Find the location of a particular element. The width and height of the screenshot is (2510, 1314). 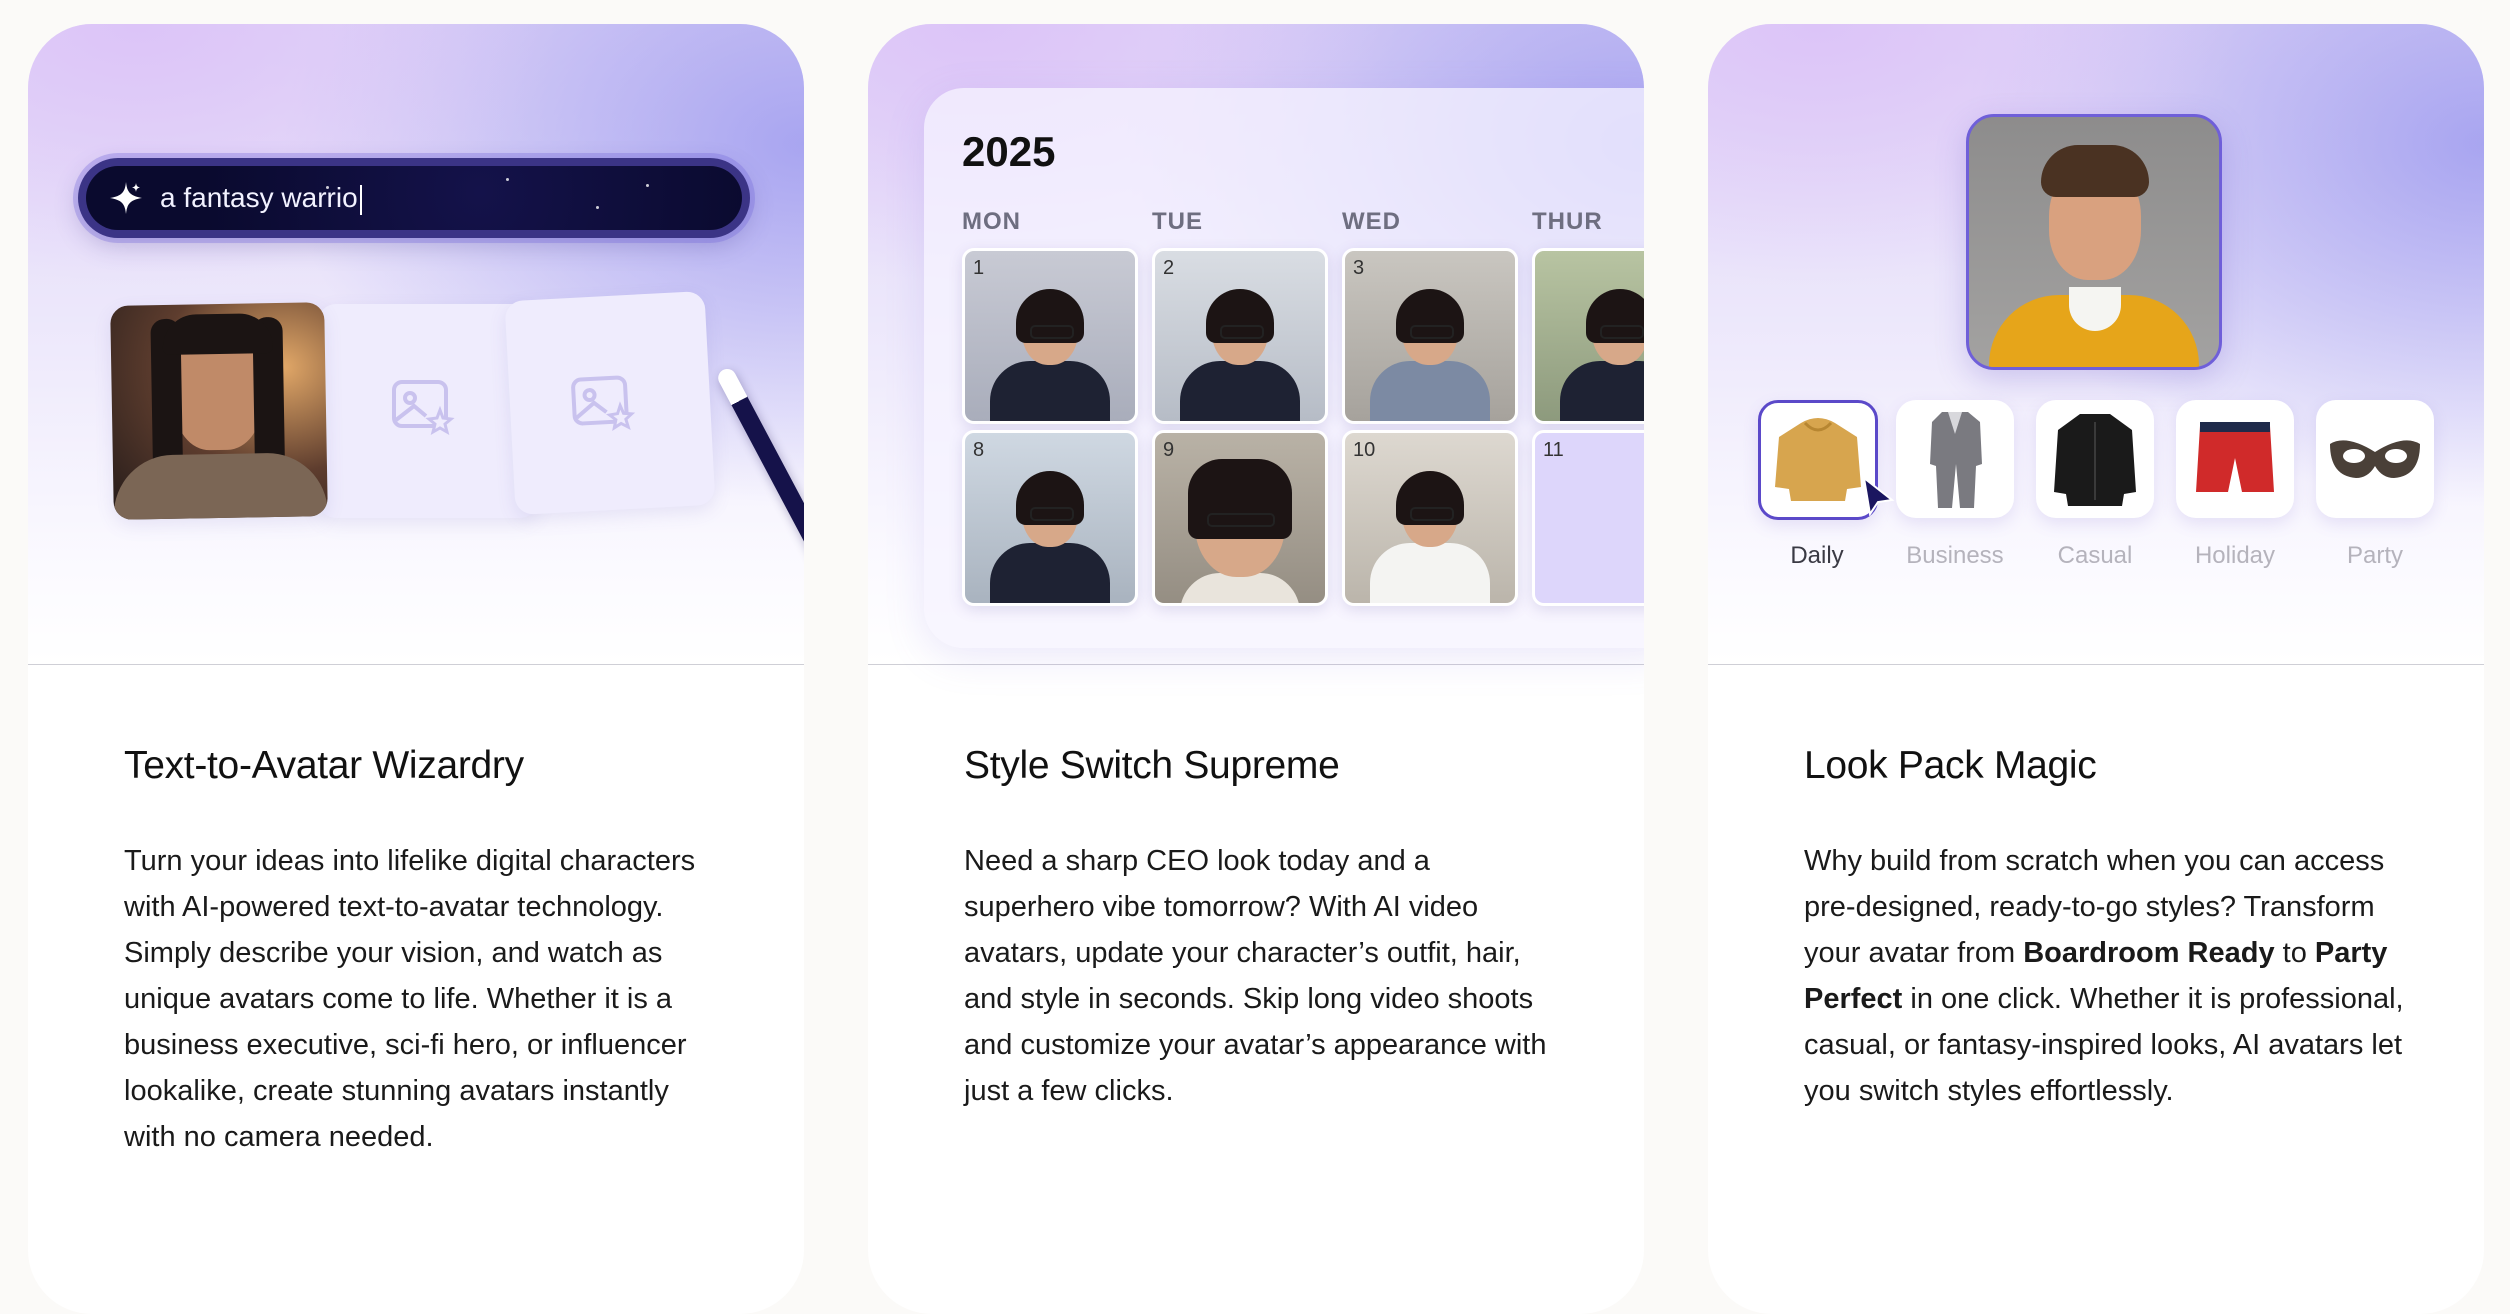

outfit-option-casual is located at coordinates (2095, 459).